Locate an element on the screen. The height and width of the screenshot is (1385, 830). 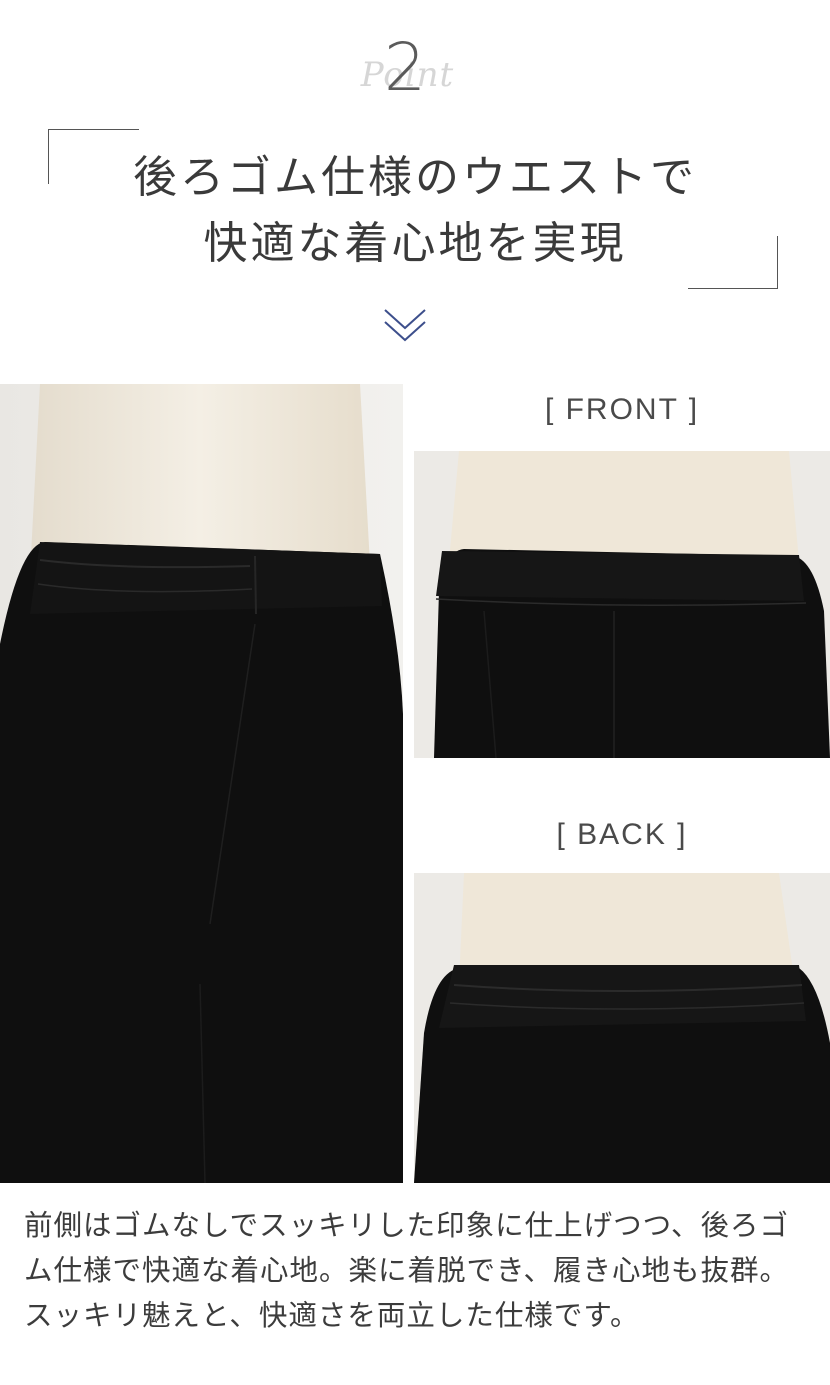
headline-line-2: 快適な着心地を実現 is located at coordinates (415, 243).